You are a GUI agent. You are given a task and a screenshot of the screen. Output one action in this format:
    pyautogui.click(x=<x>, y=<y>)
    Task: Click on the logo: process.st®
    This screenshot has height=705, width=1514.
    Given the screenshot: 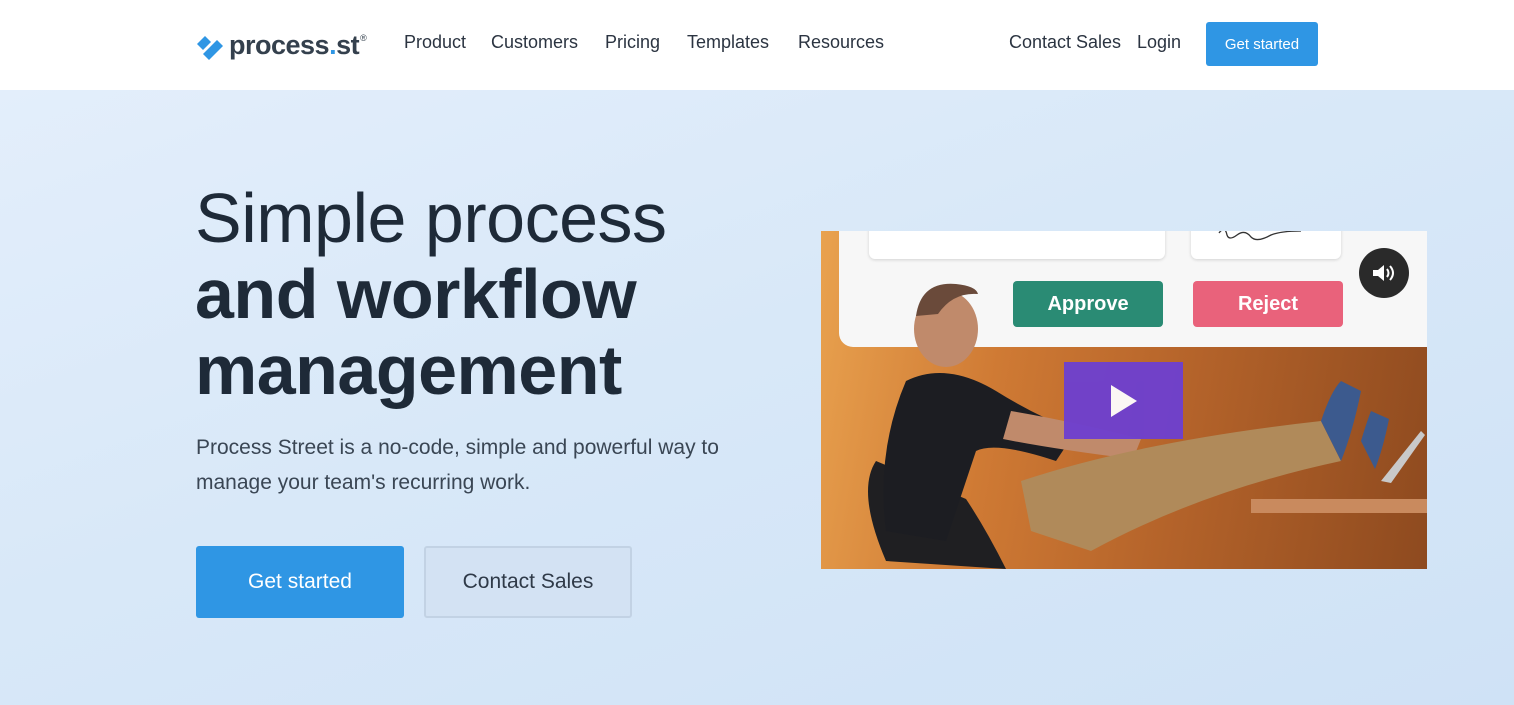 What is the action you would take?
    pyautogui.click(x=281, y=45)
    